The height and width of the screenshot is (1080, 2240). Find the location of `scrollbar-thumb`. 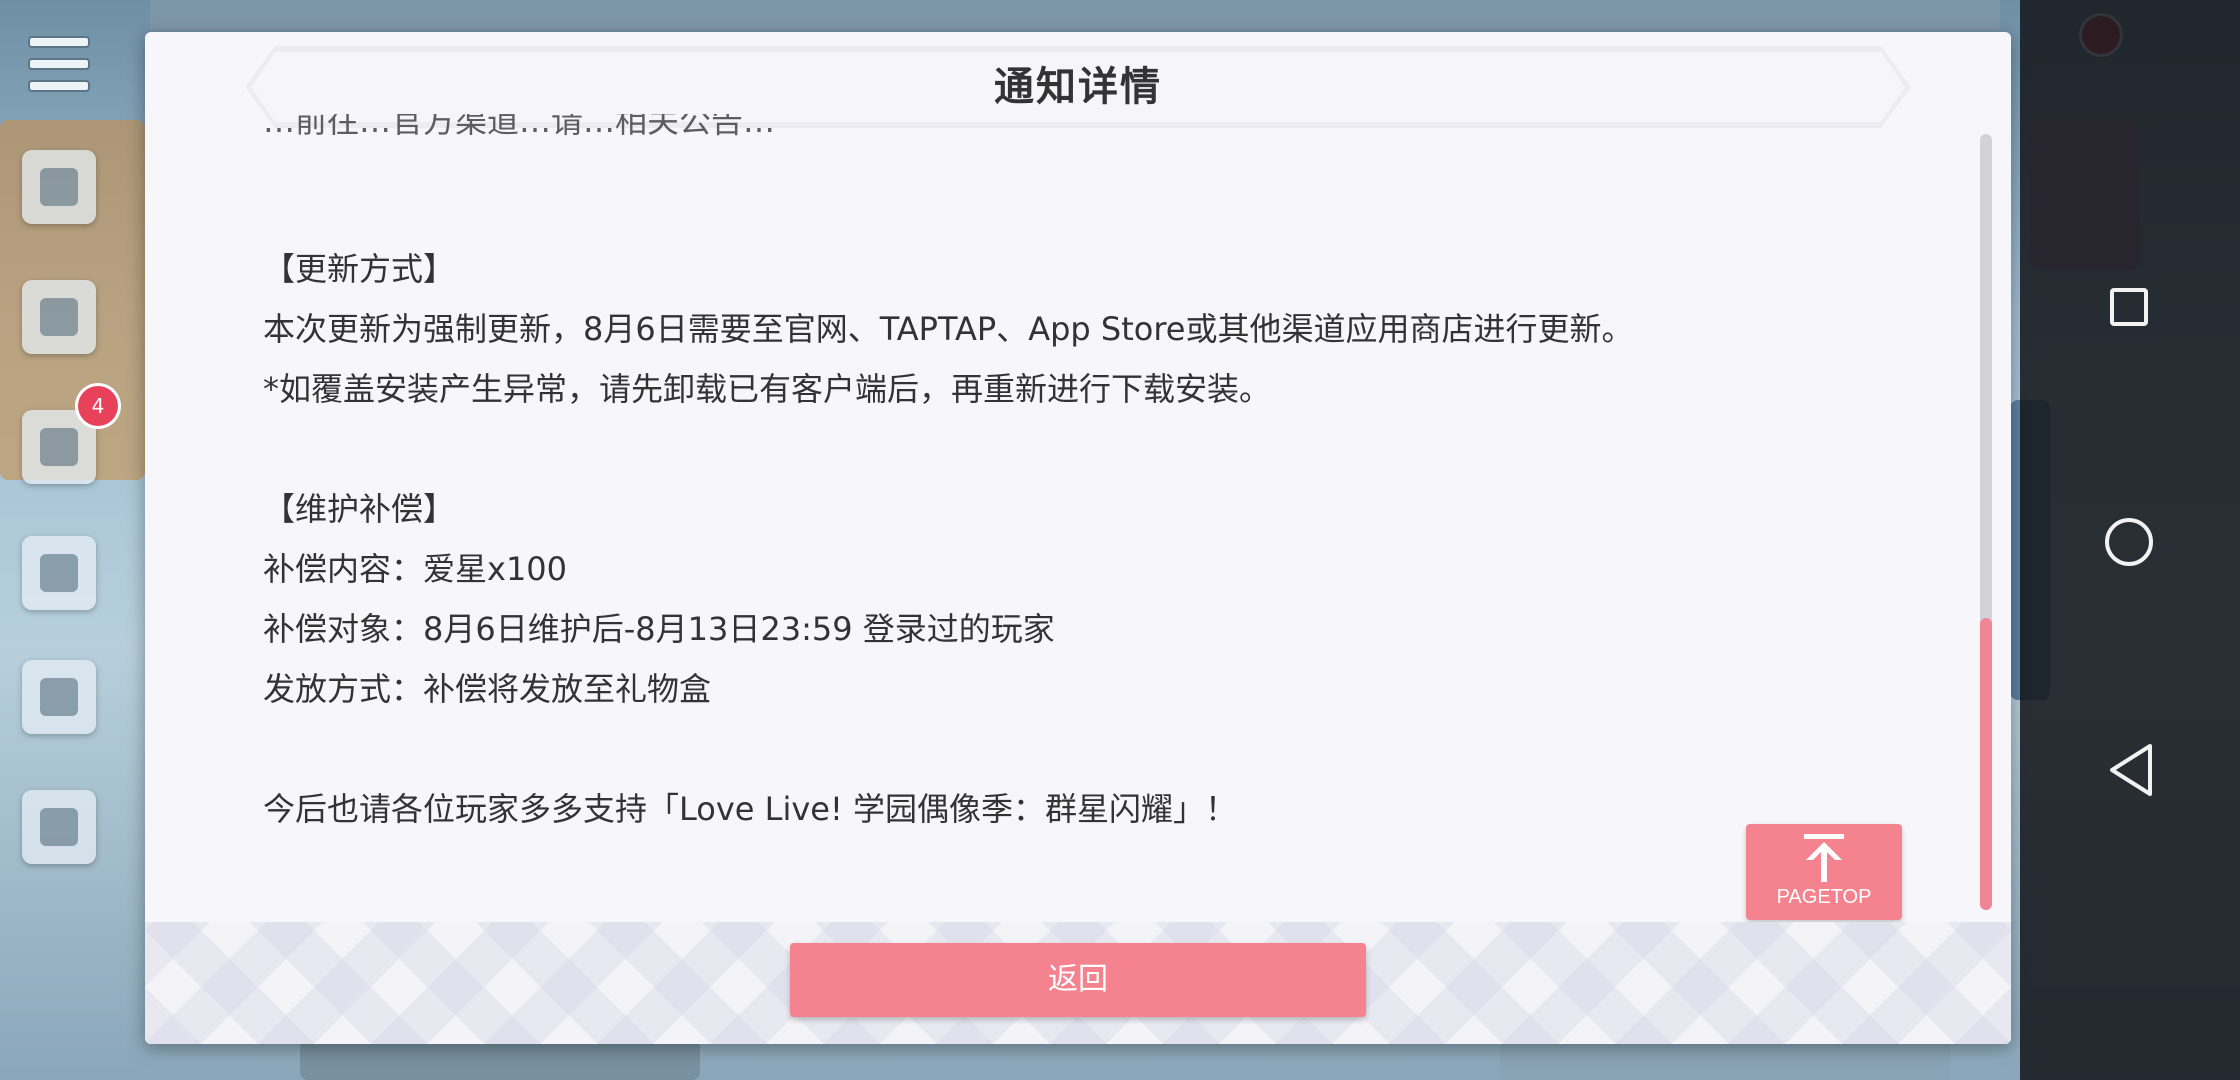

scrollbar-thumb is located at coordinates (1986, 764).